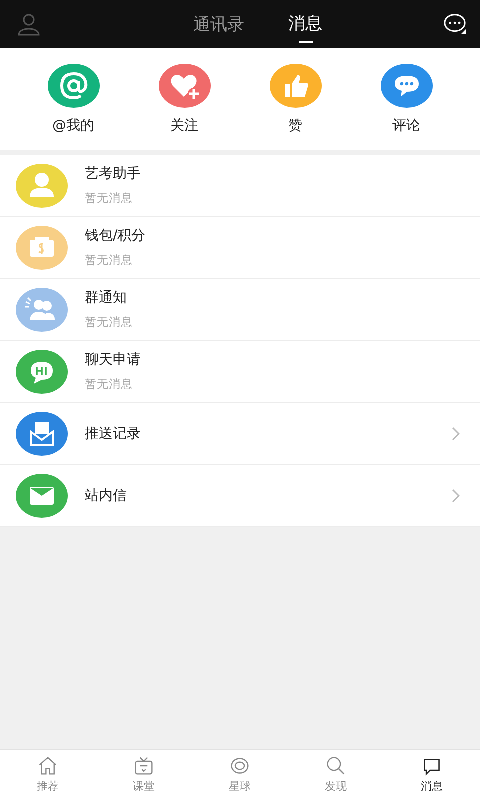  What do you see at coordinates (240, 186) in the screenshot?
I see `message-row: 艺考助手 暂无消息` at bounding box center [240, 186].